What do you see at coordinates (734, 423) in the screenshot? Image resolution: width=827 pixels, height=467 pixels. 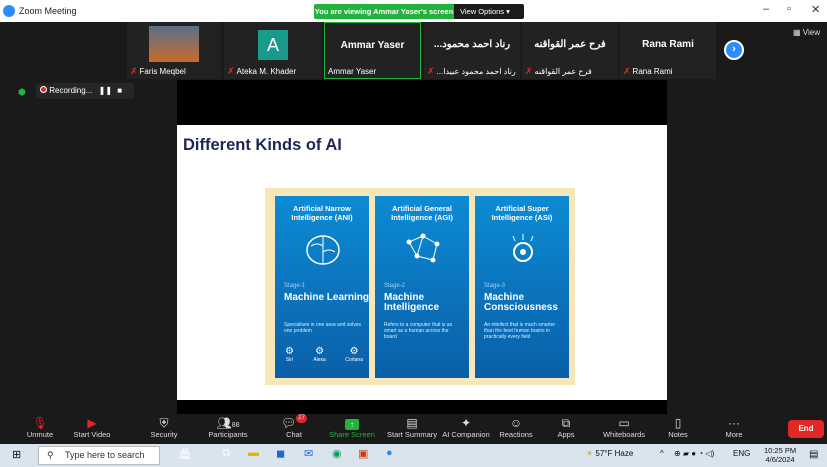 I see `more-dots-icon: ···` at bounding box center [734, 423].